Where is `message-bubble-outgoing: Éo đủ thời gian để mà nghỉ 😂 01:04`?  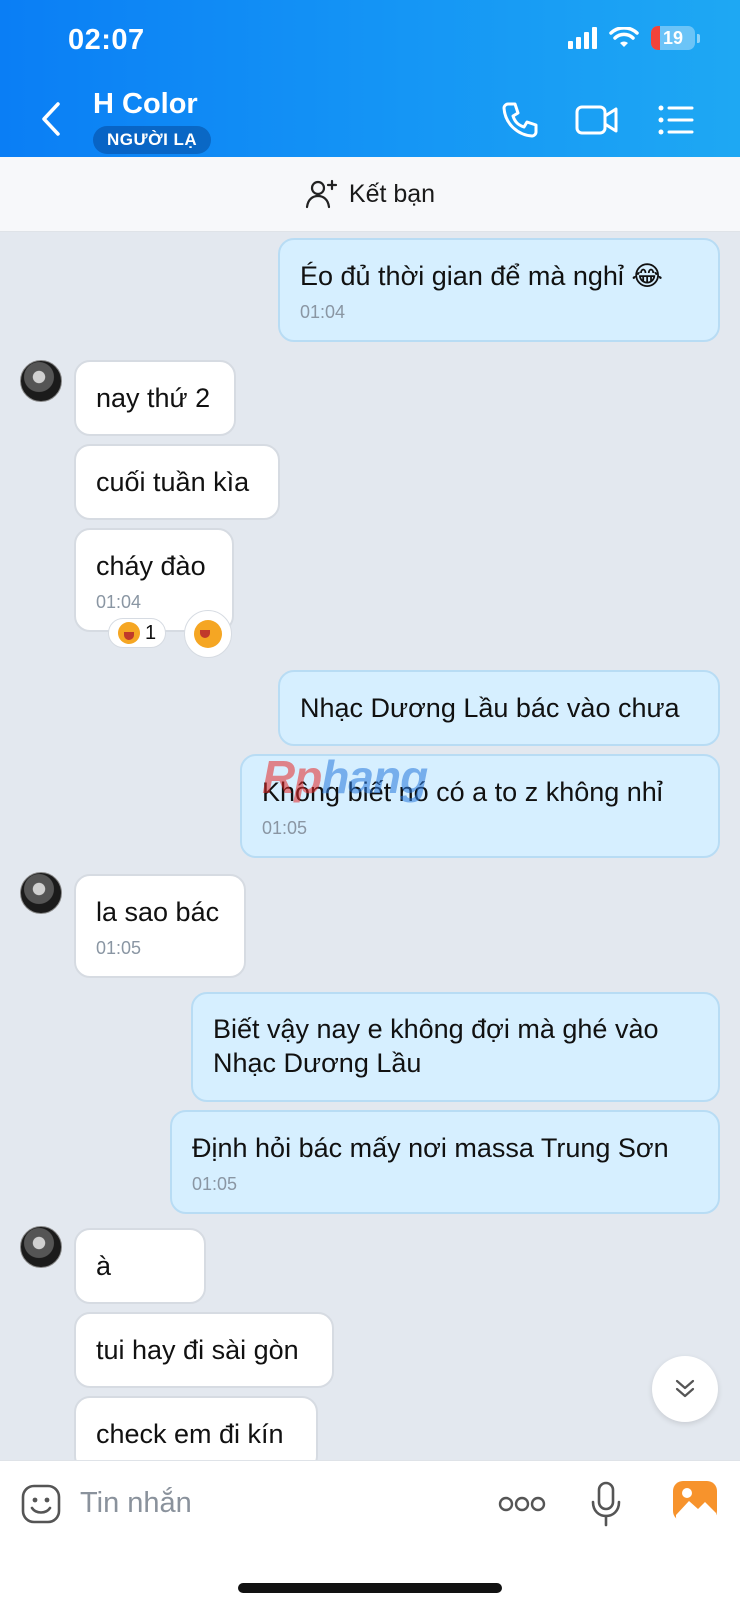
message-bubble-outgoing: Éo đủ thời gian để mà nghỉ 😂 01:04 is located at coordinates (499, 290).